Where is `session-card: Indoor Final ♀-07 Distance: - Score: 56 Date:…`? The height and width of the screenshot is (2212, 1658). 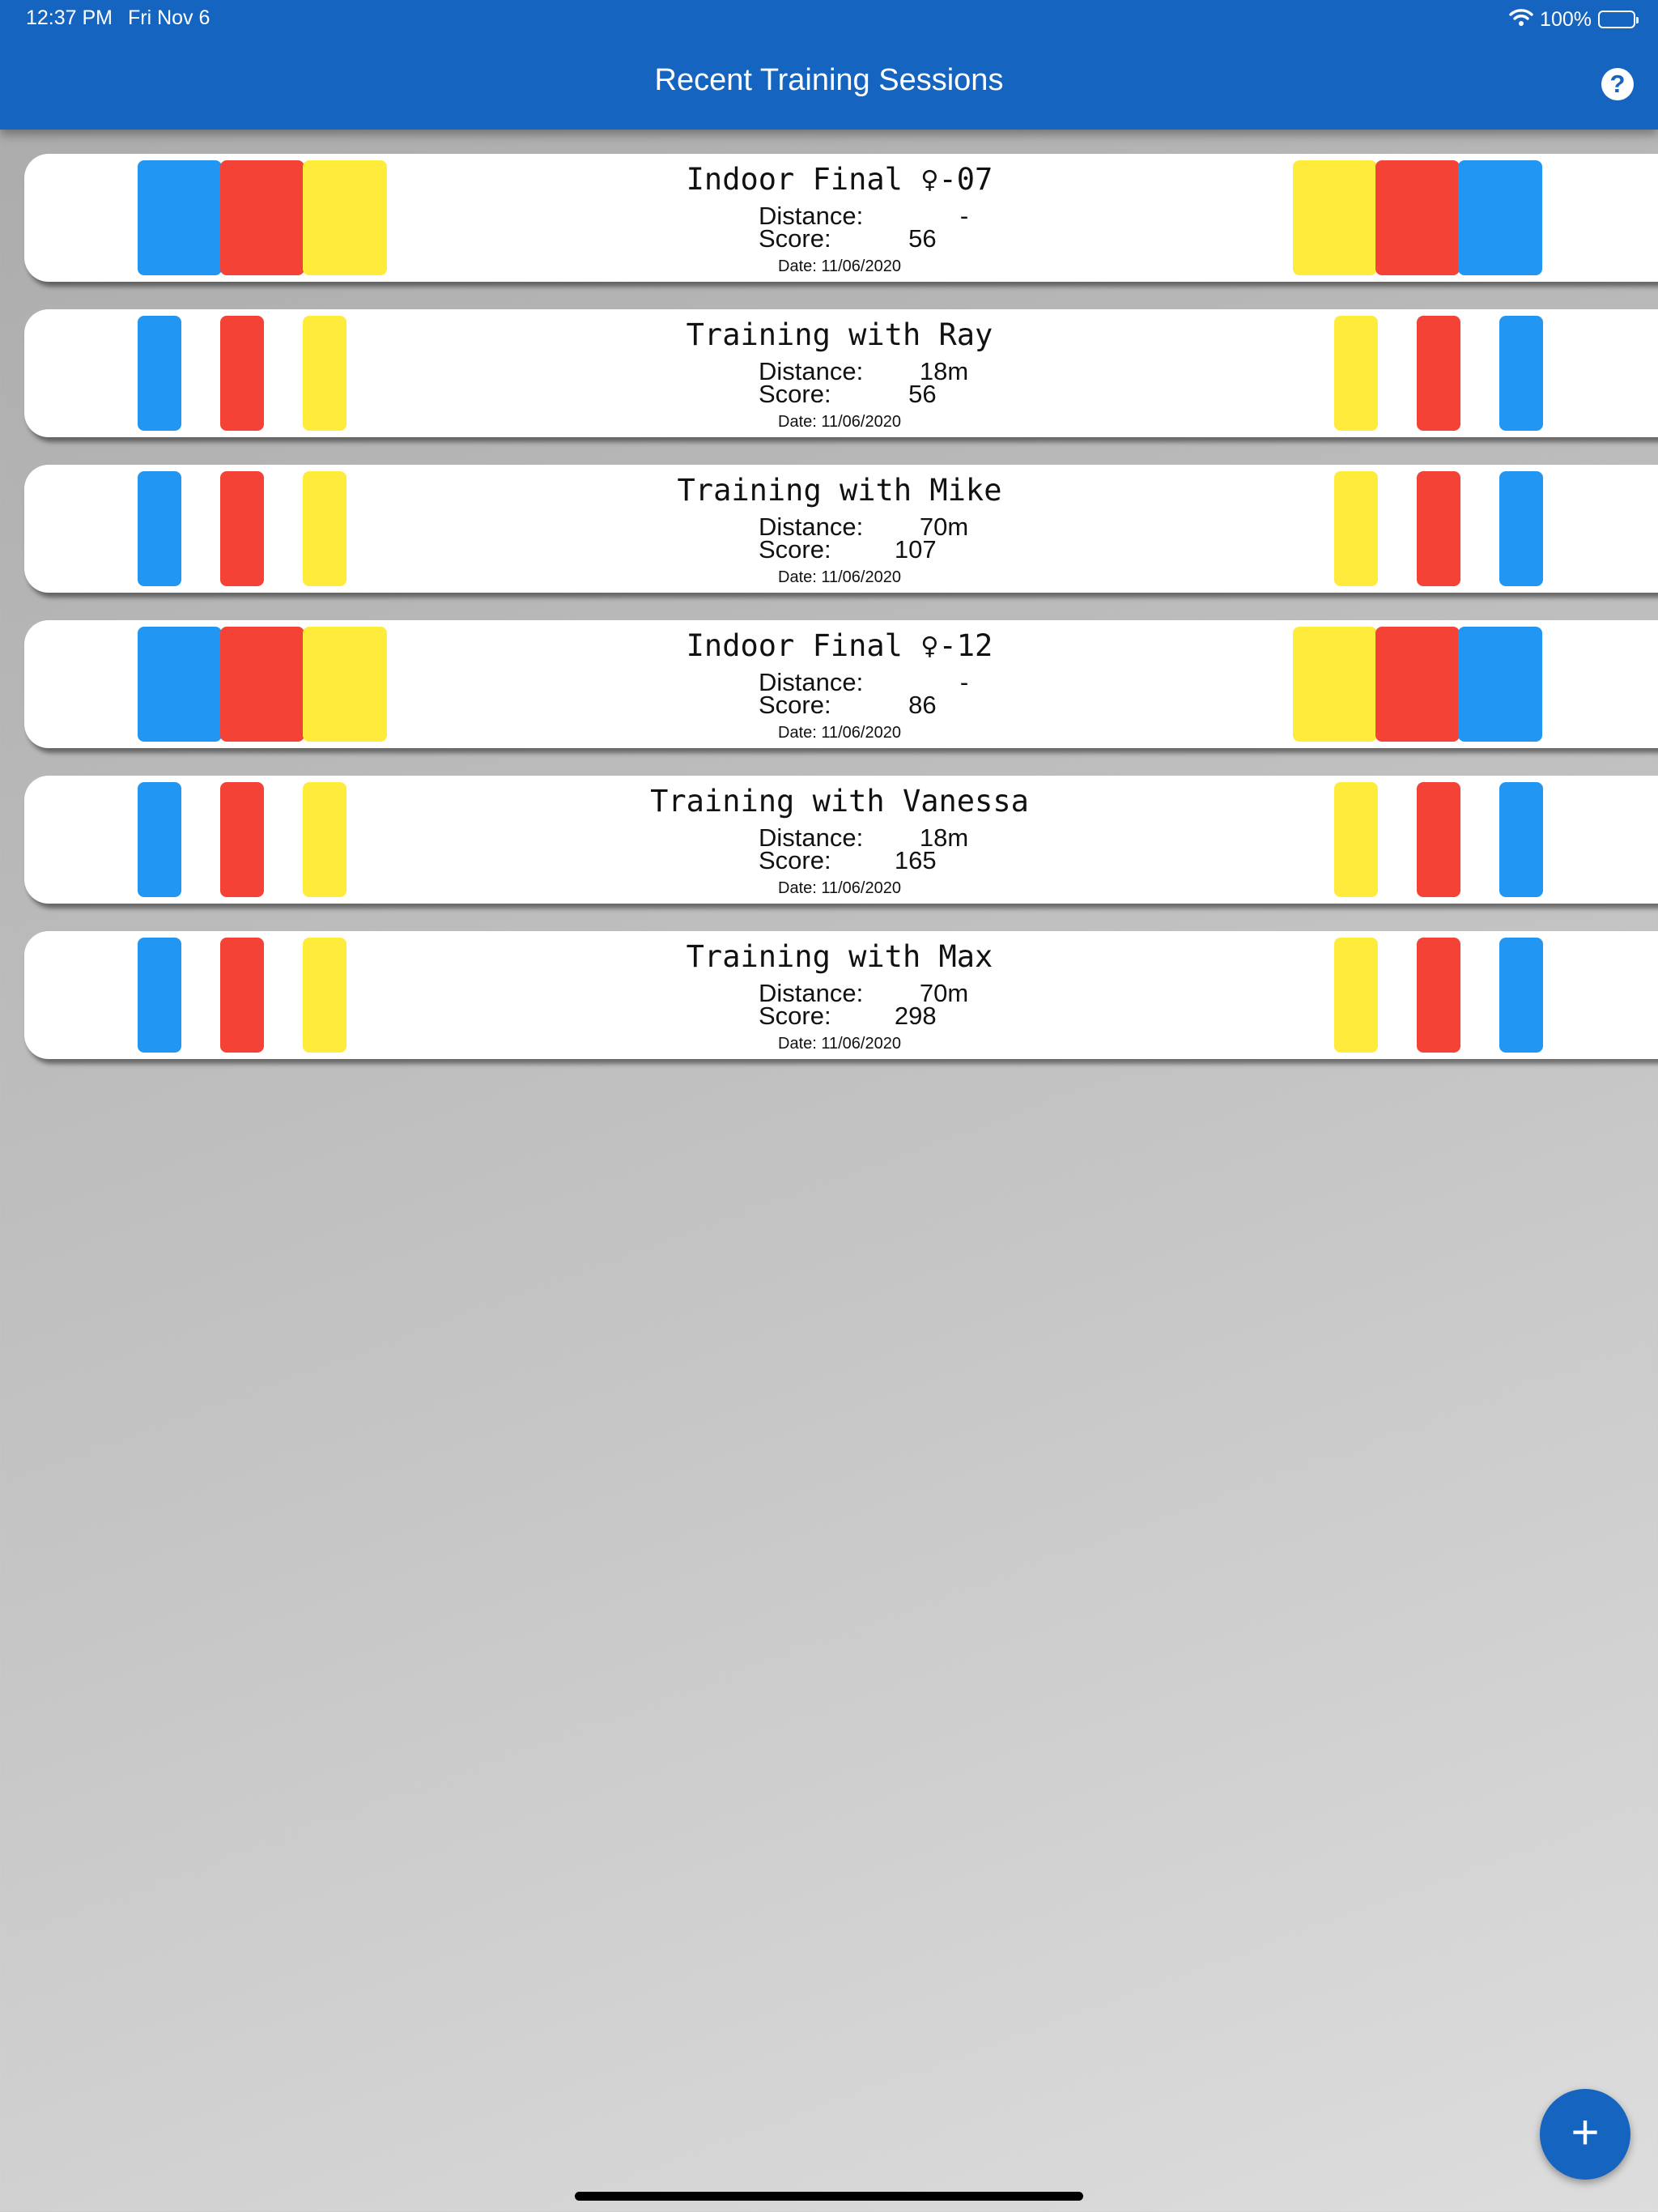
session-card: Indoor Final ♀-07 Distance: - Score: 56 Date:… is located at coordinates (841, 218).